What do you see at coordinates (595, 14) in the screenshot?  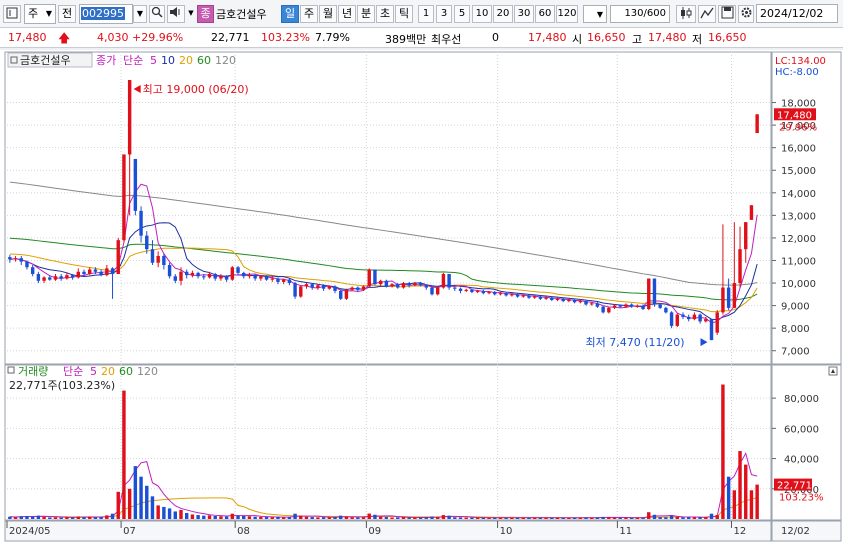 I see `custom-interval-input: ▼` at bounding box center [595, 14].